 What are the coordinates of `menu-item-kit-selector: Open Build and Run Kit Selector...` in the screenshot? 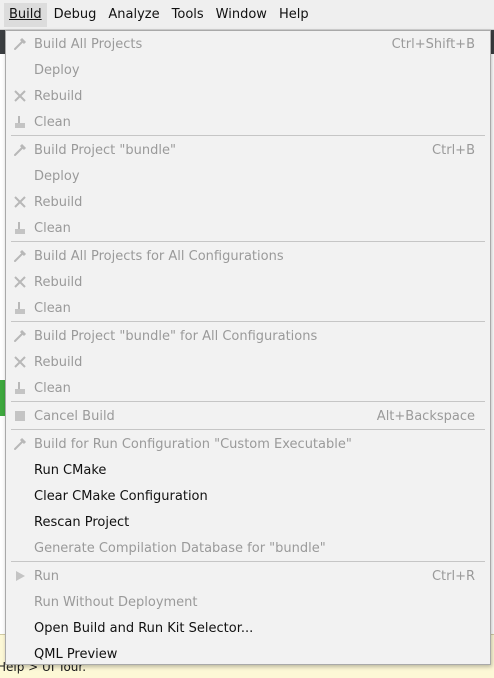 It's located at (248, 628).